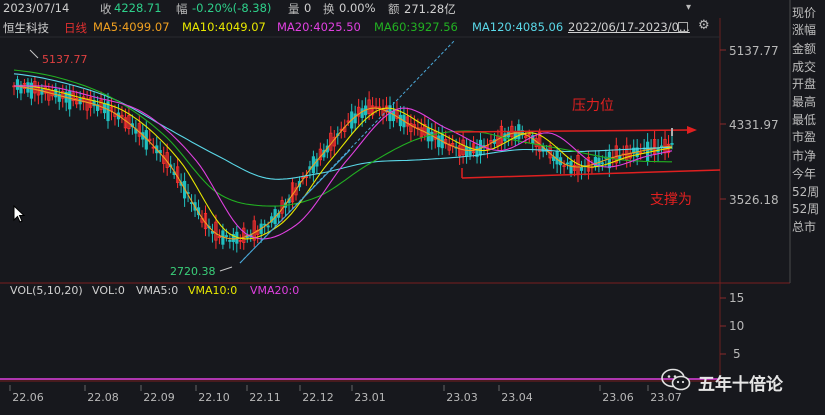 Image resolution: width=825 pixels, height=415 pixels. I want to click on vma5-value: VMA5:0, so click(157, 290).